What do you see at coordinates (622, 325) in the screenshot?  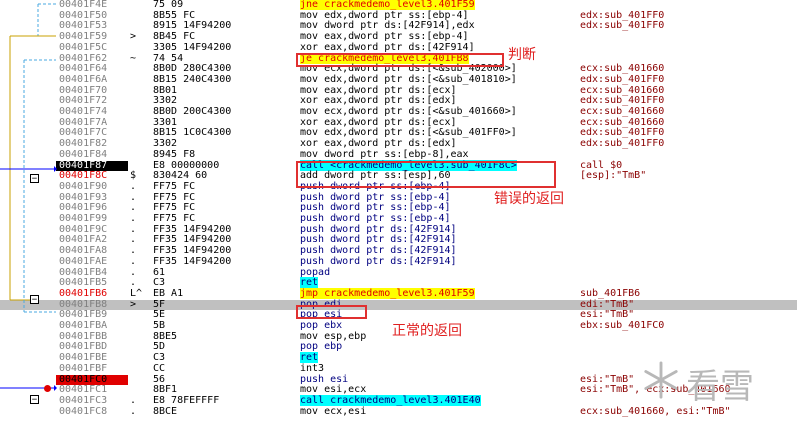 I see `row-comment: ebx:sub_401FC0` at bounding box center [622, 325].